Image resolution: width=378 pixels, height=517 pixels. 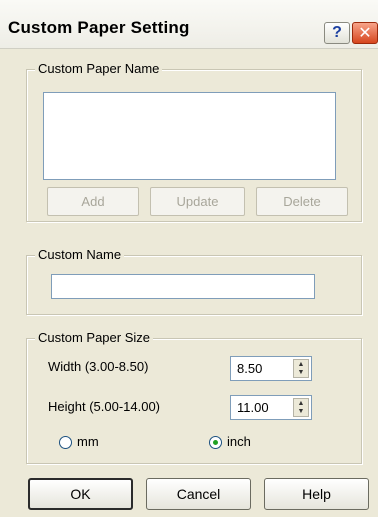 What do you see at coordinates (271, 368) in the screenshot?
I see `width-stepper: 8.50 ▲ ▼` at bounding box center [271, 368].